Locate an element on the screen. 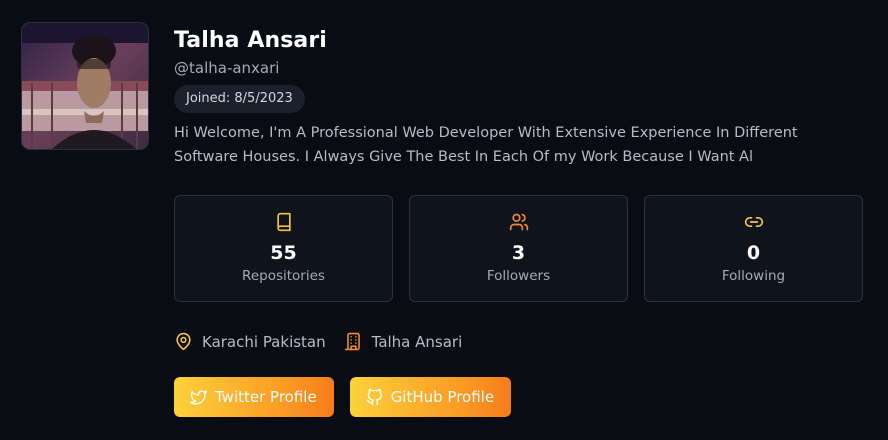  location-item: Karachi Pakistan is located at coordinates (250, 341).